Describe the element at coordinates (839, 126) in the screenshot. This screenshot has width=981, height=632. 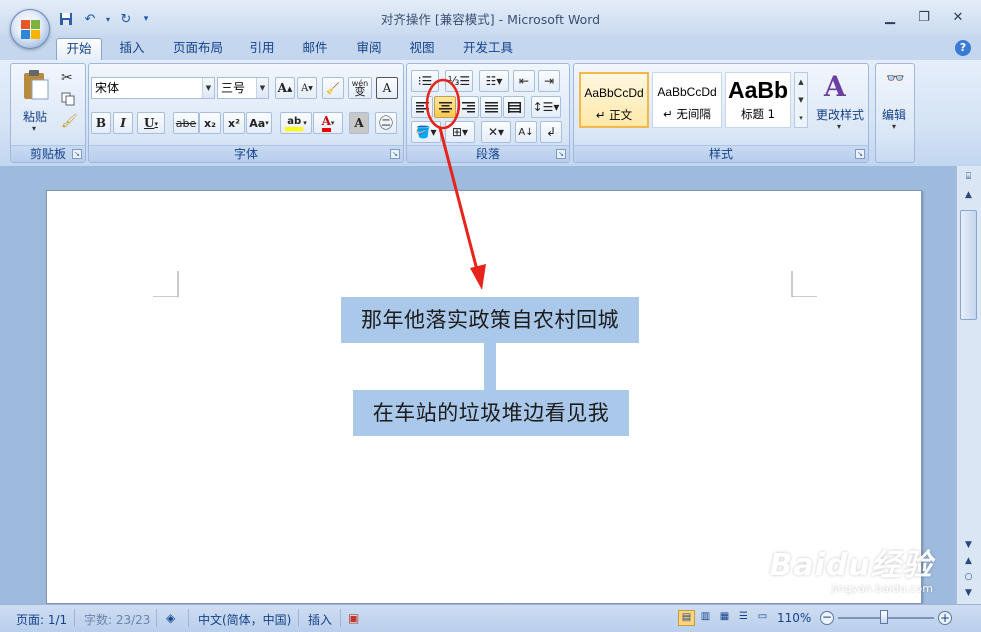
I see `change-styles-dropdown-icon: ▾` at that location.